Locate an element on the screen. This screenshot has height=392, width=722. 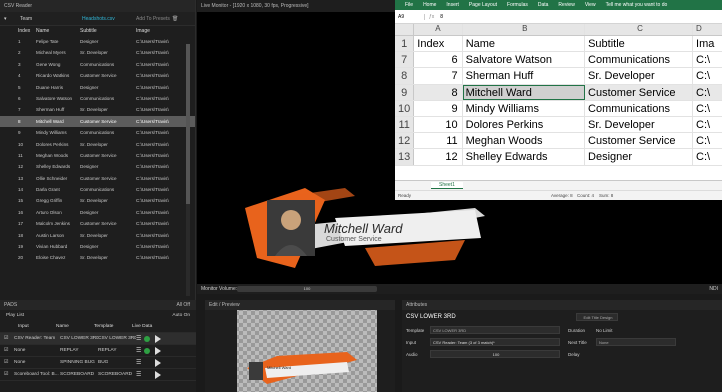
csv-row: 3 Gene Wong Communications C:\Users\Travis\ is located at coordinates (97, 64).